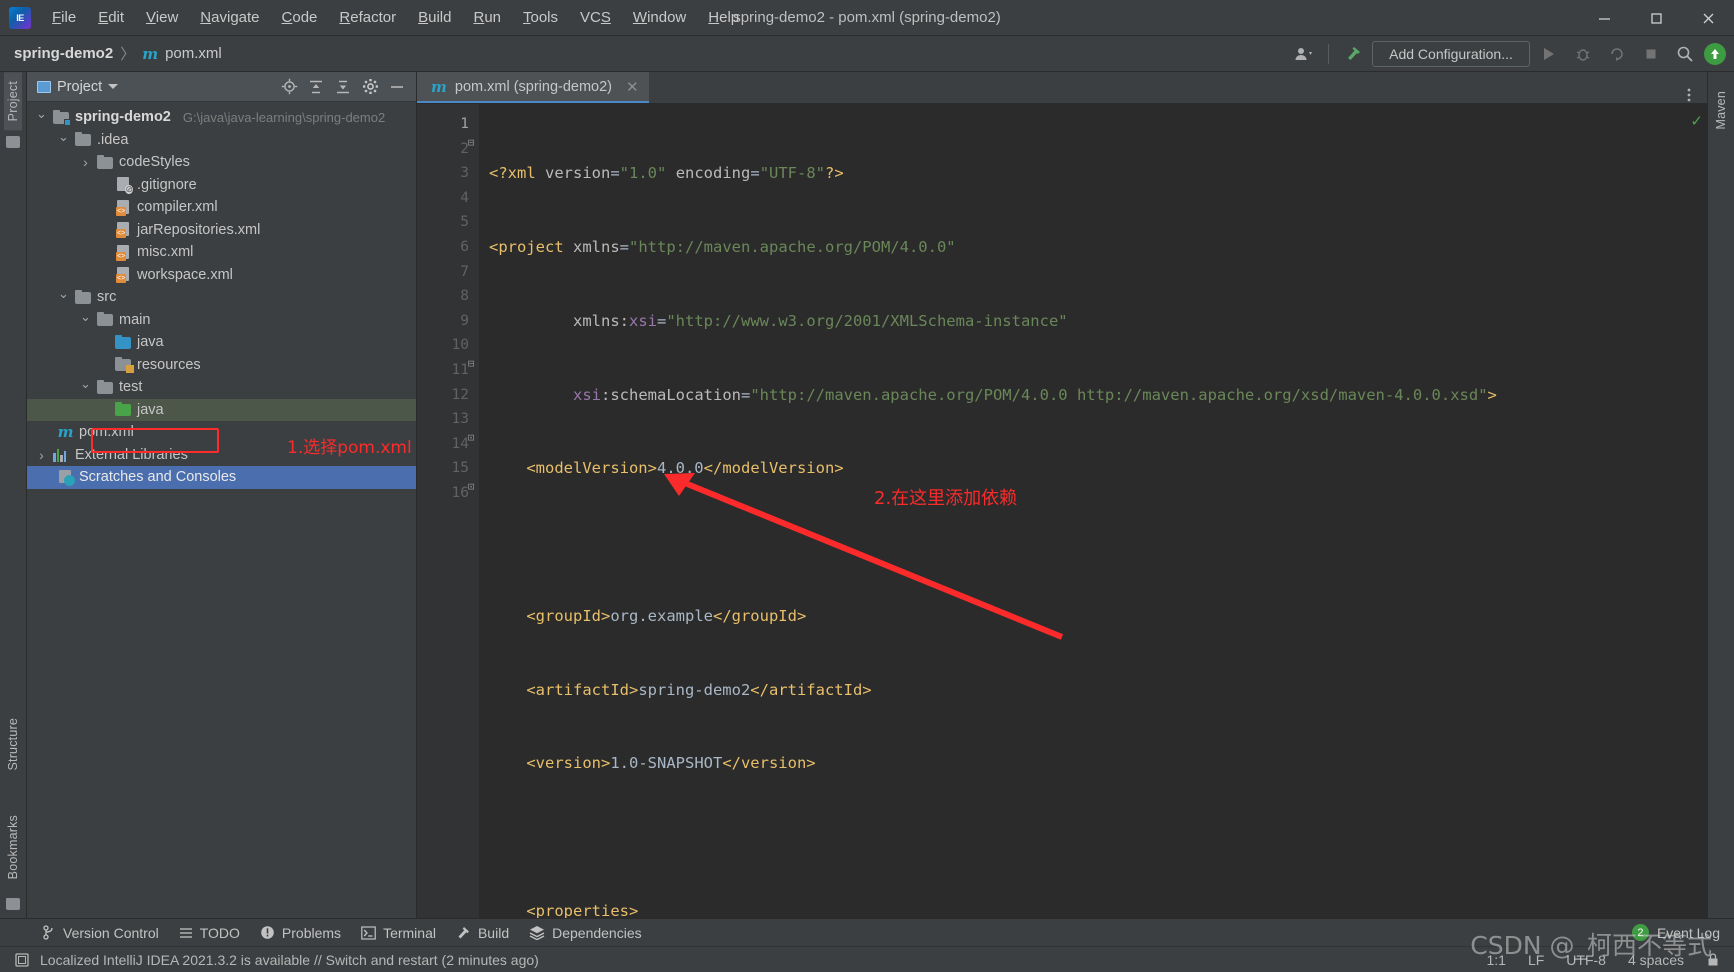 Image resolution: width=1734 pixels, height=972 pixels. I want to click on inspection-gutter: ✓, so click(1698, 511).